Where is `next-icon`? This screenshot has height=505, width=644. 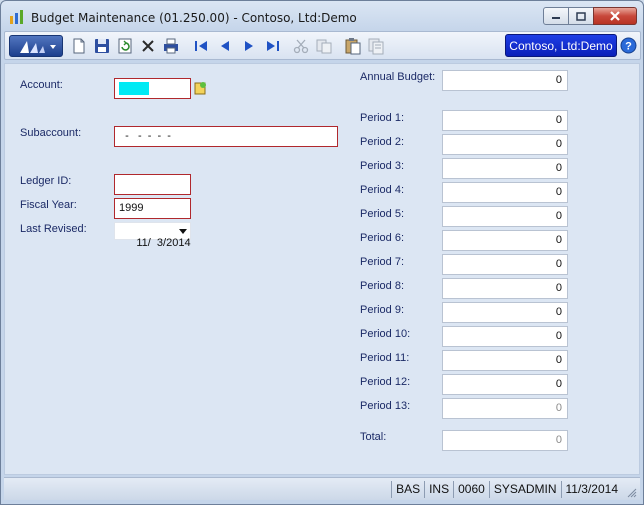 next-icon is located at coordinates (249, 46).